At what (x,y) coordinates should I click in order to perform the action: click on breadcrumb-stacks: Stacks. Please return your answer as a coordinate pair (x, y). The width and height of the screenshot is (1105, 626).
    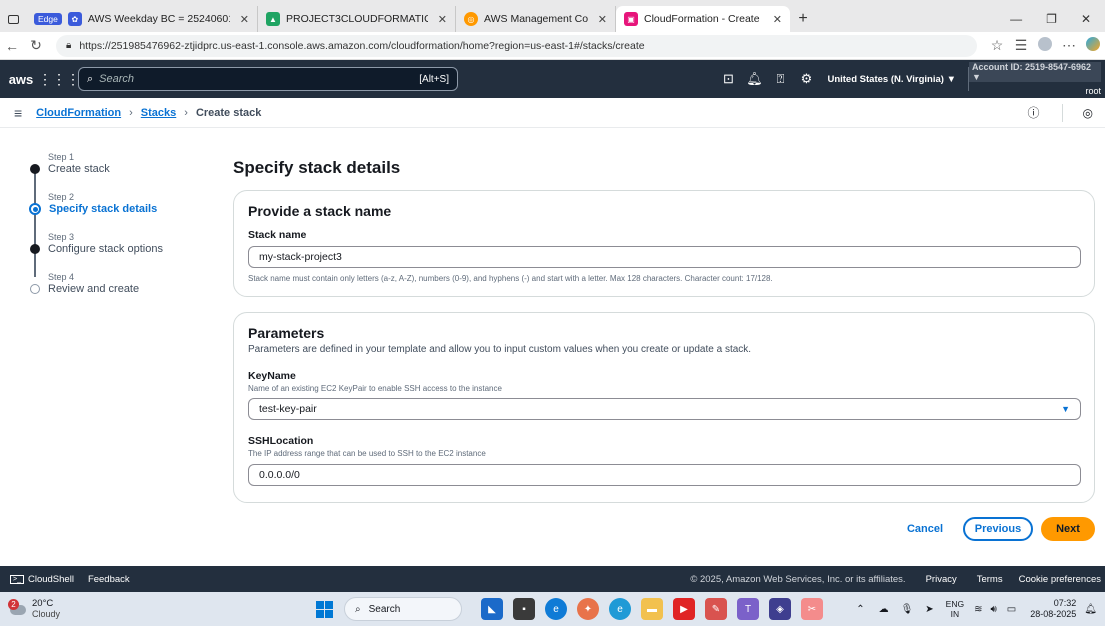
    Looking at the image, I should click on (158, 113).